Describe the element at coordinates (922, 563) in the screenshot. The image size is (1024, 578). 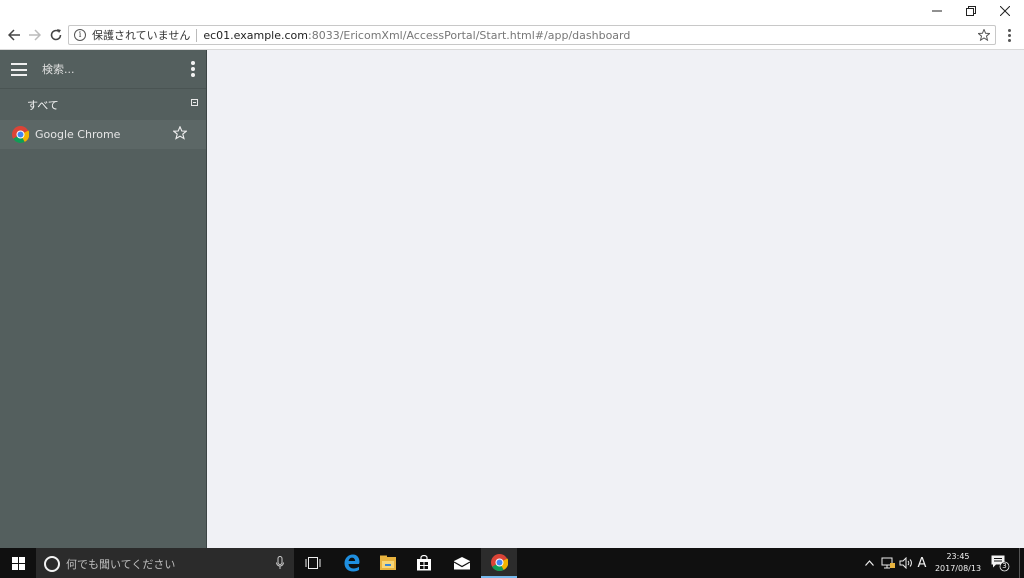
I see `ime-mode-indicator: A` at that location.